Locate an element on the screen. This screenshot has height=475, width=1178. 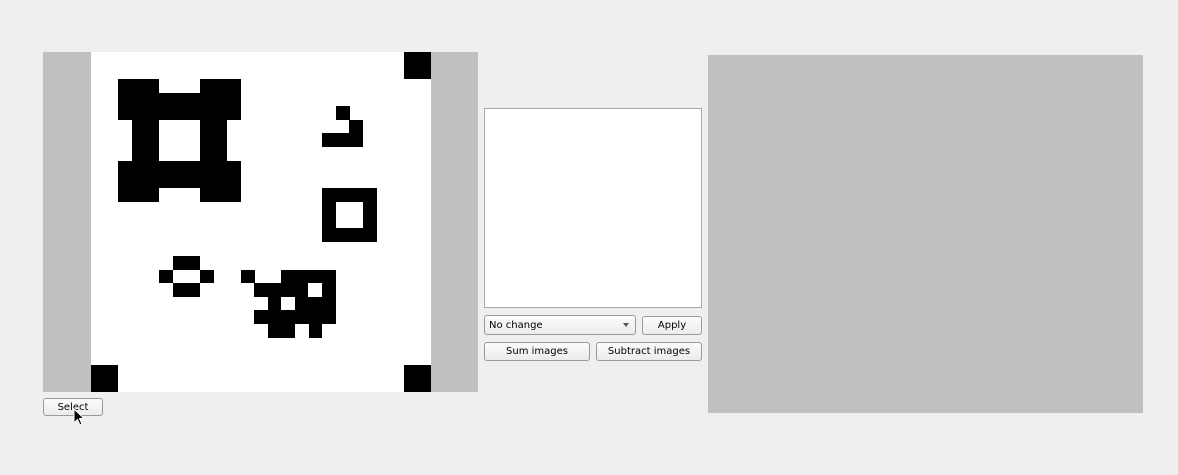
corner-block-top-right is located at coordinates (417, 65).